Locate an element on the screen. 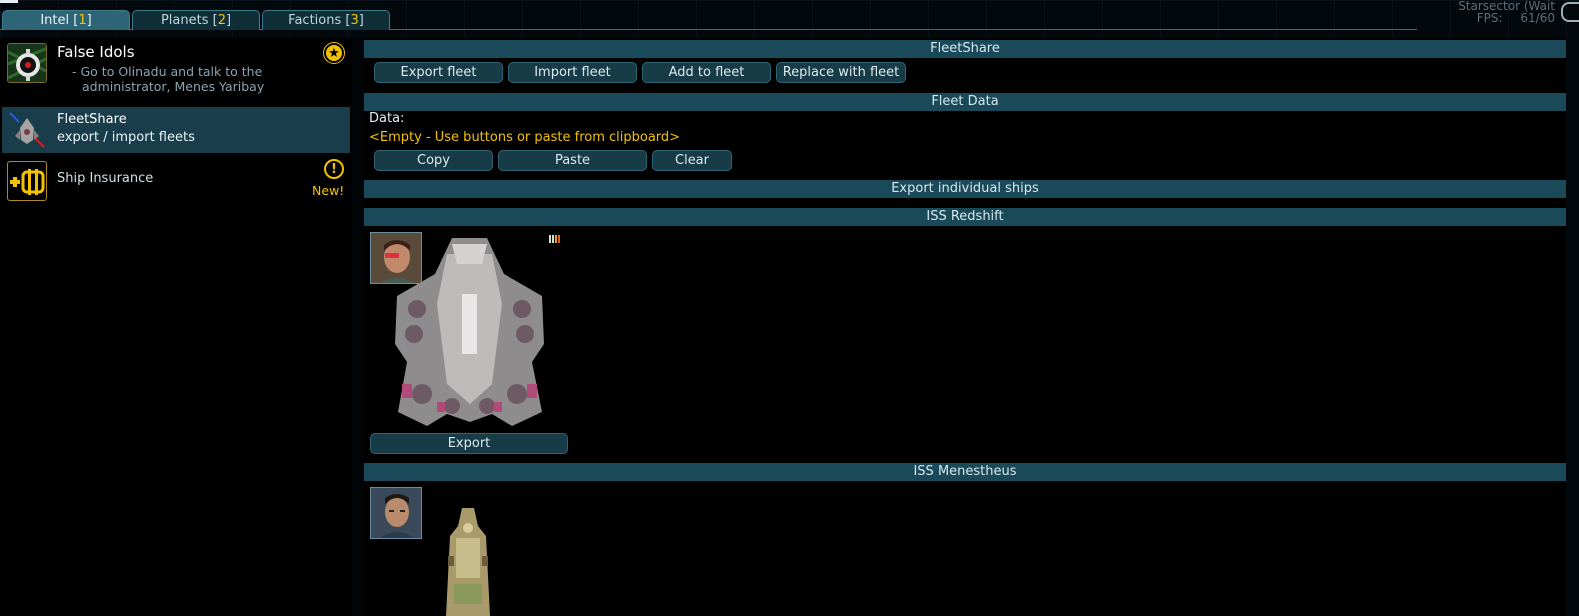  tab-intel-count: 1 is located at coordinates (82, 20).